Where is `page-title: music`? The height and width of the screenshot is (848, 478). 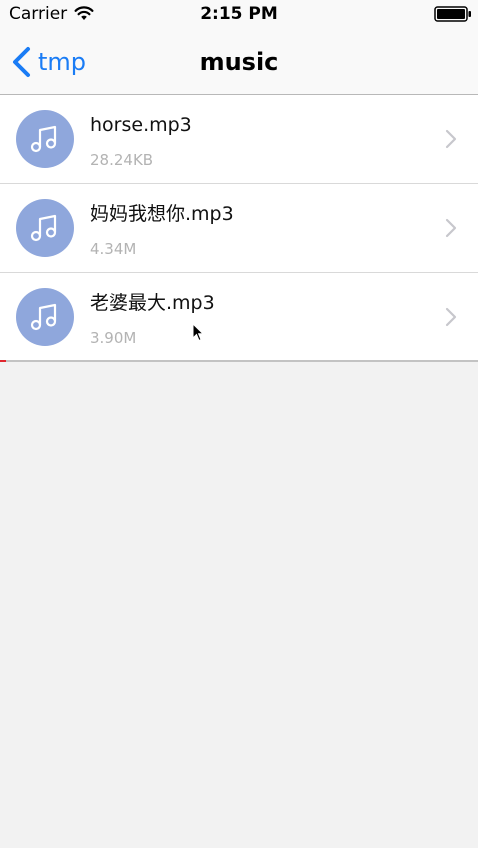
page-title: music is located at coordinates (239, 62).